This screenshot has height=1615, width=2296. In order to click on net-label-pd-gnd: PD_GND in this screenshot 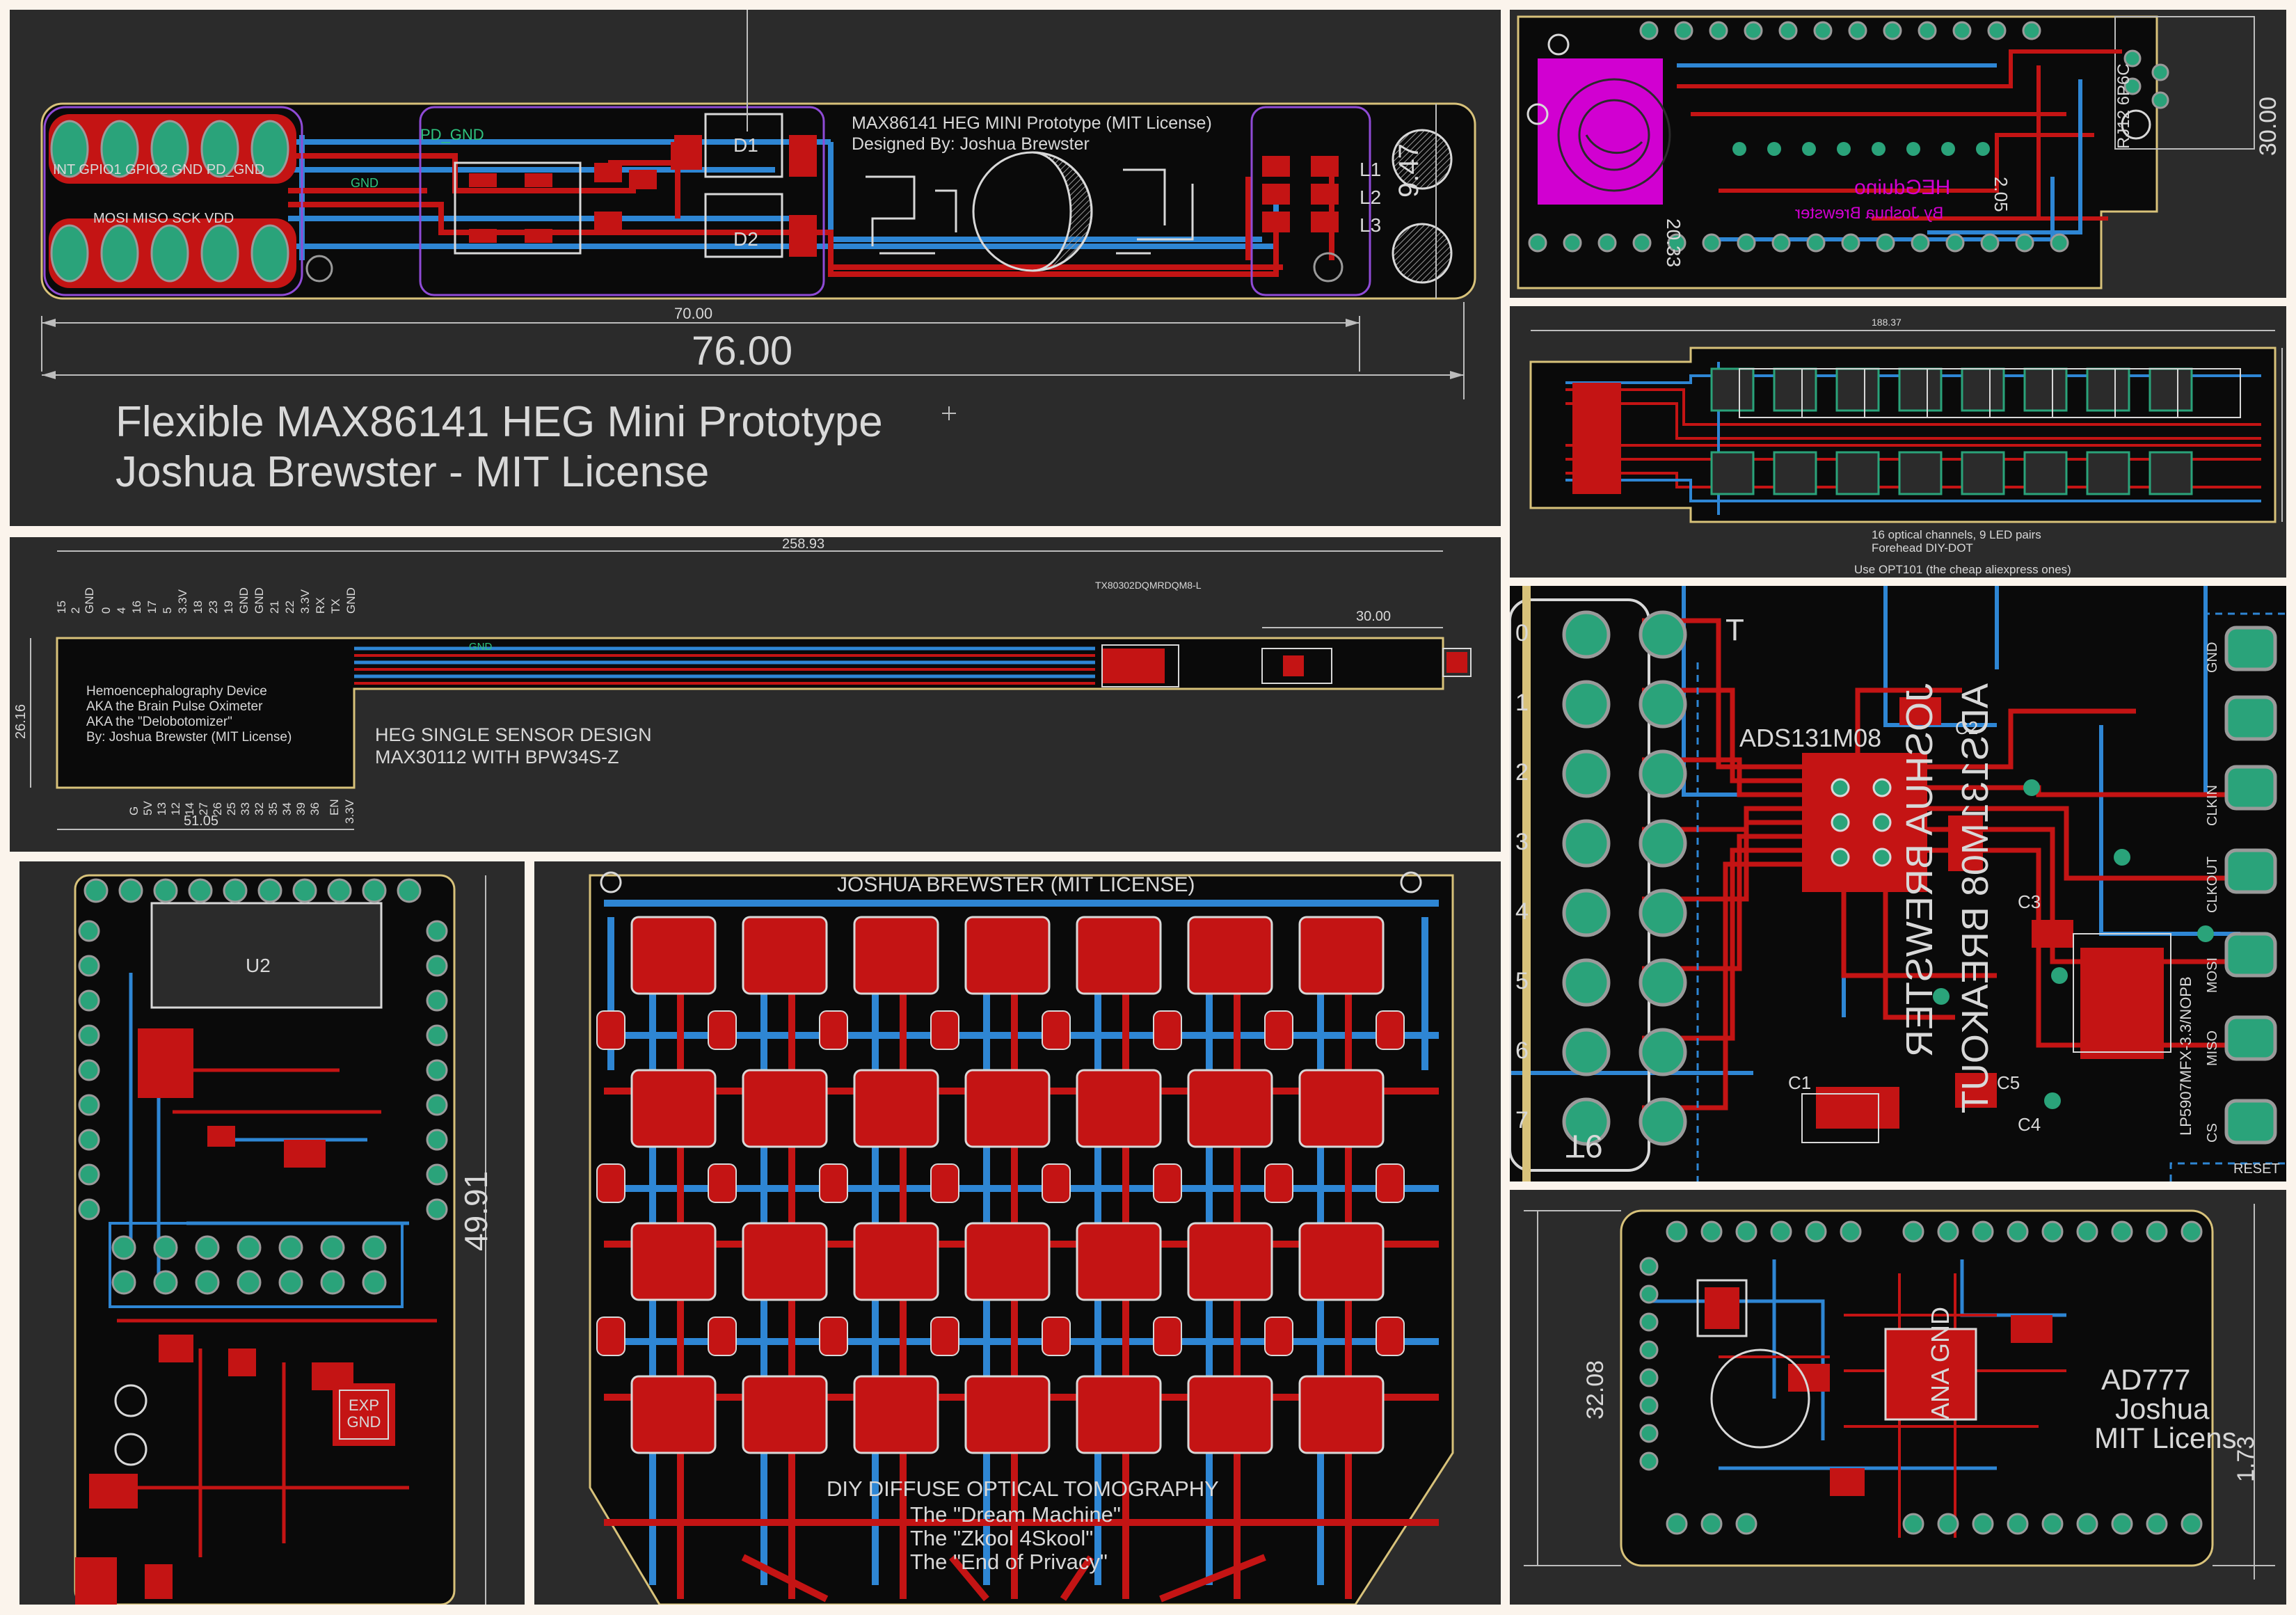, I will do `click(452, 134)`.